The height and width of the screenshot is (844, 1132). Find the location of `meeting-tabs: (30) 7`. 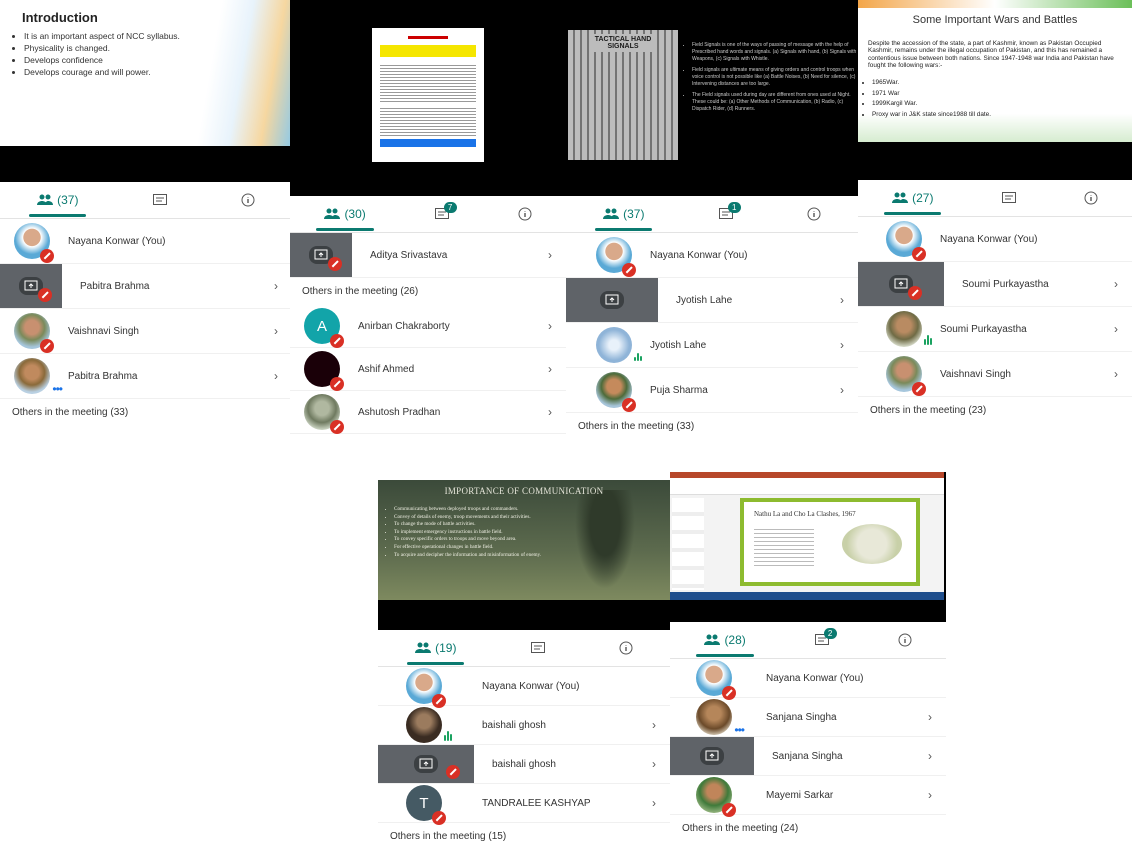

meeting-tabs: (30) 7 is located at coordinates (428, 214).